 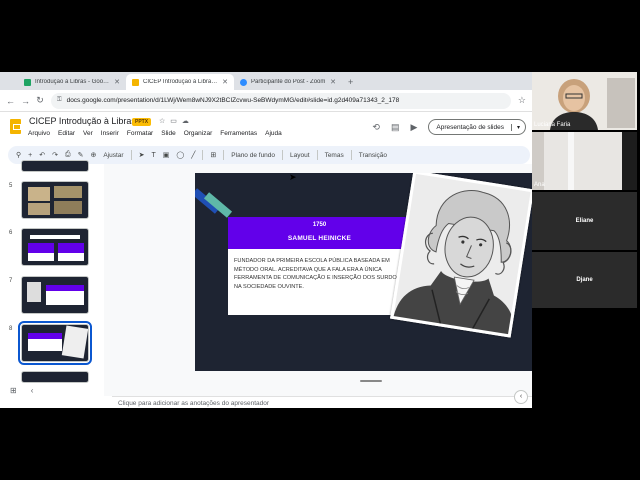 I want to click on title-box: 1750 SAMUEL HEINICKE, so click(x=319, y=233).